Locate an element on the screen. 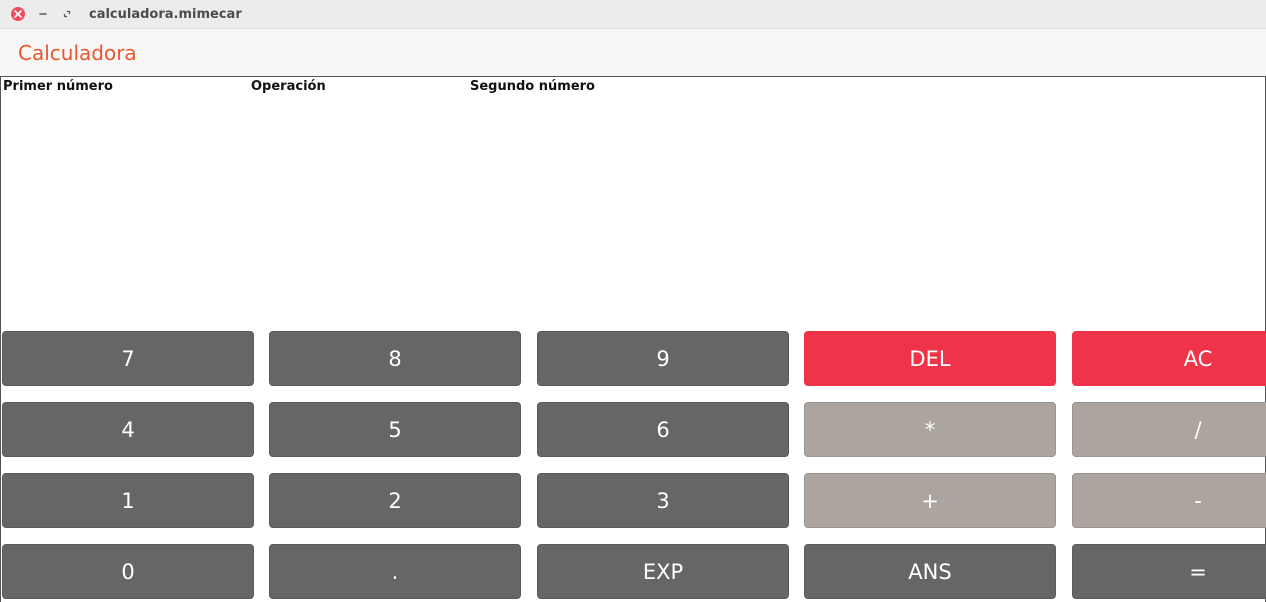  close-icon is located at coordinates (18, 14).